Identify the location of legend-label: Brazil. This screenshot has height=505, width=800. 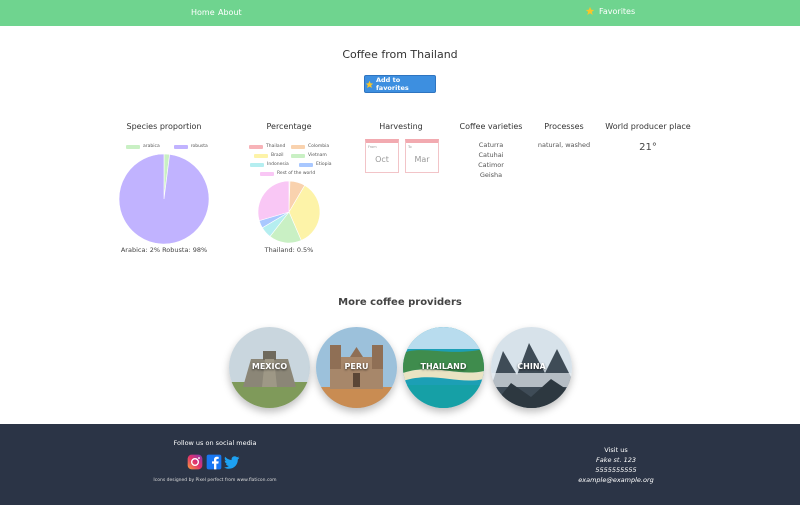
(277, 155).